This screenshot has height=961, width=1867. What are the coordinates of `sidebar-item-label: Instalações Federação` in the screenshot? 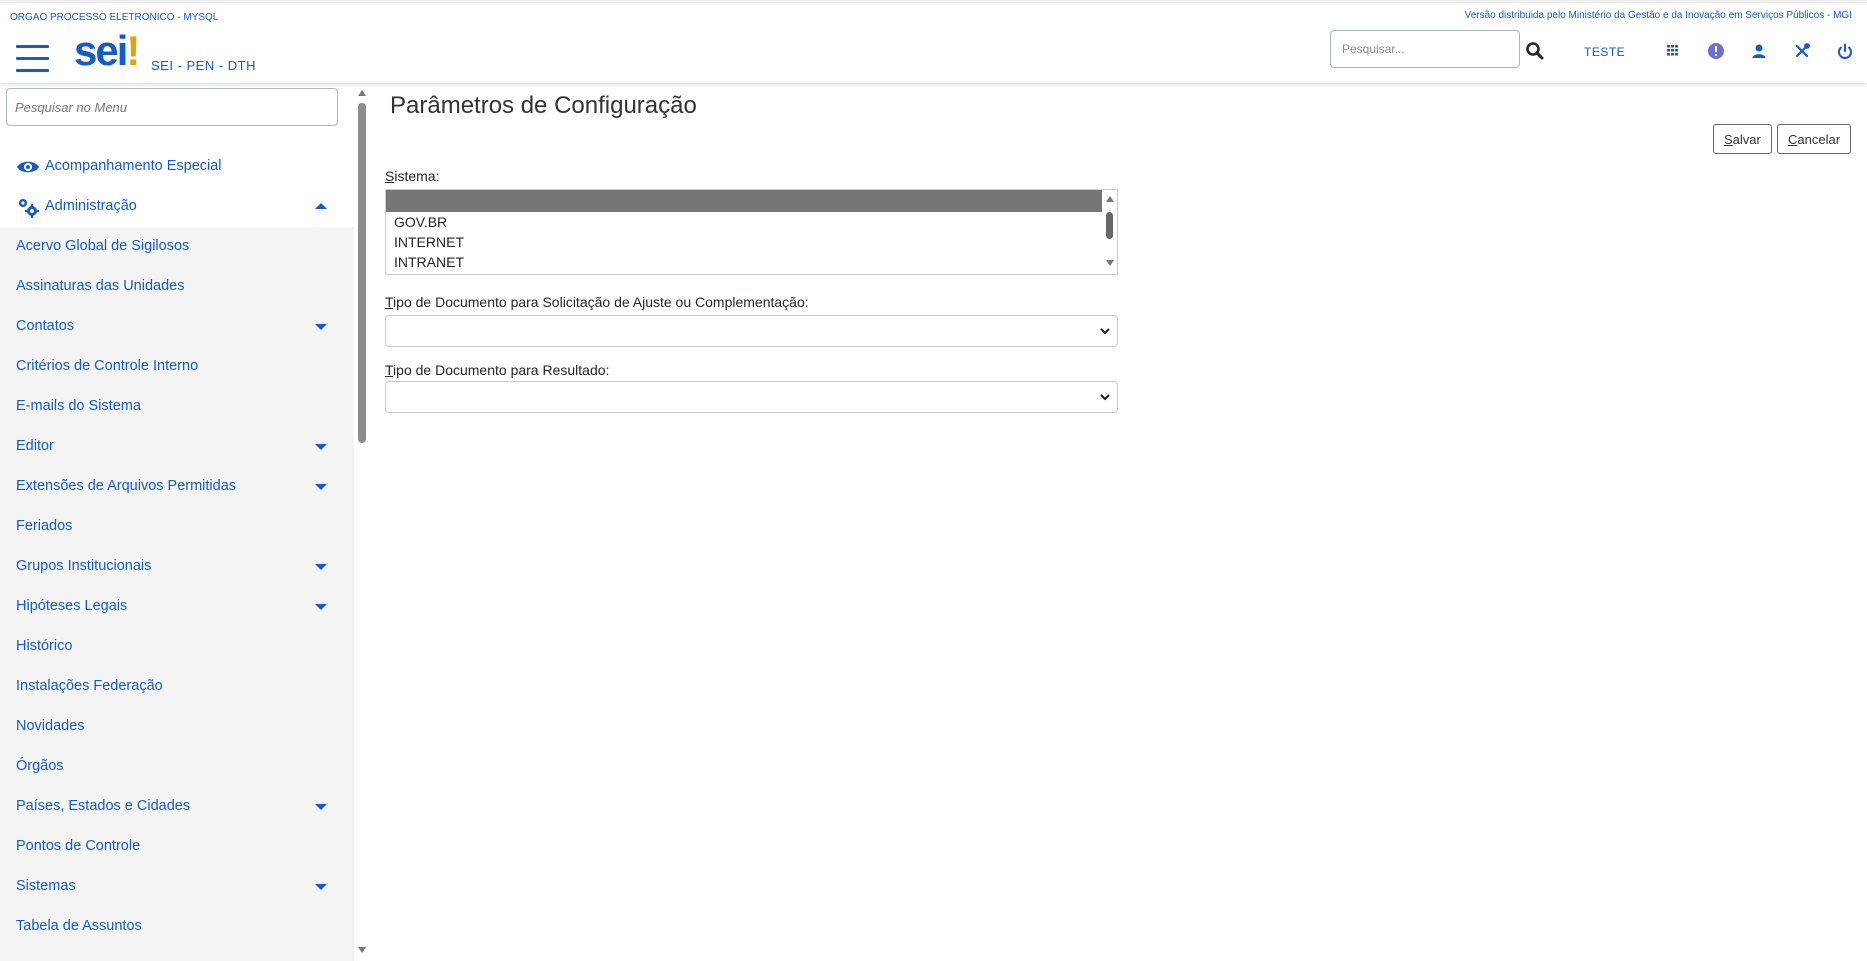 It's located at (89, 686).